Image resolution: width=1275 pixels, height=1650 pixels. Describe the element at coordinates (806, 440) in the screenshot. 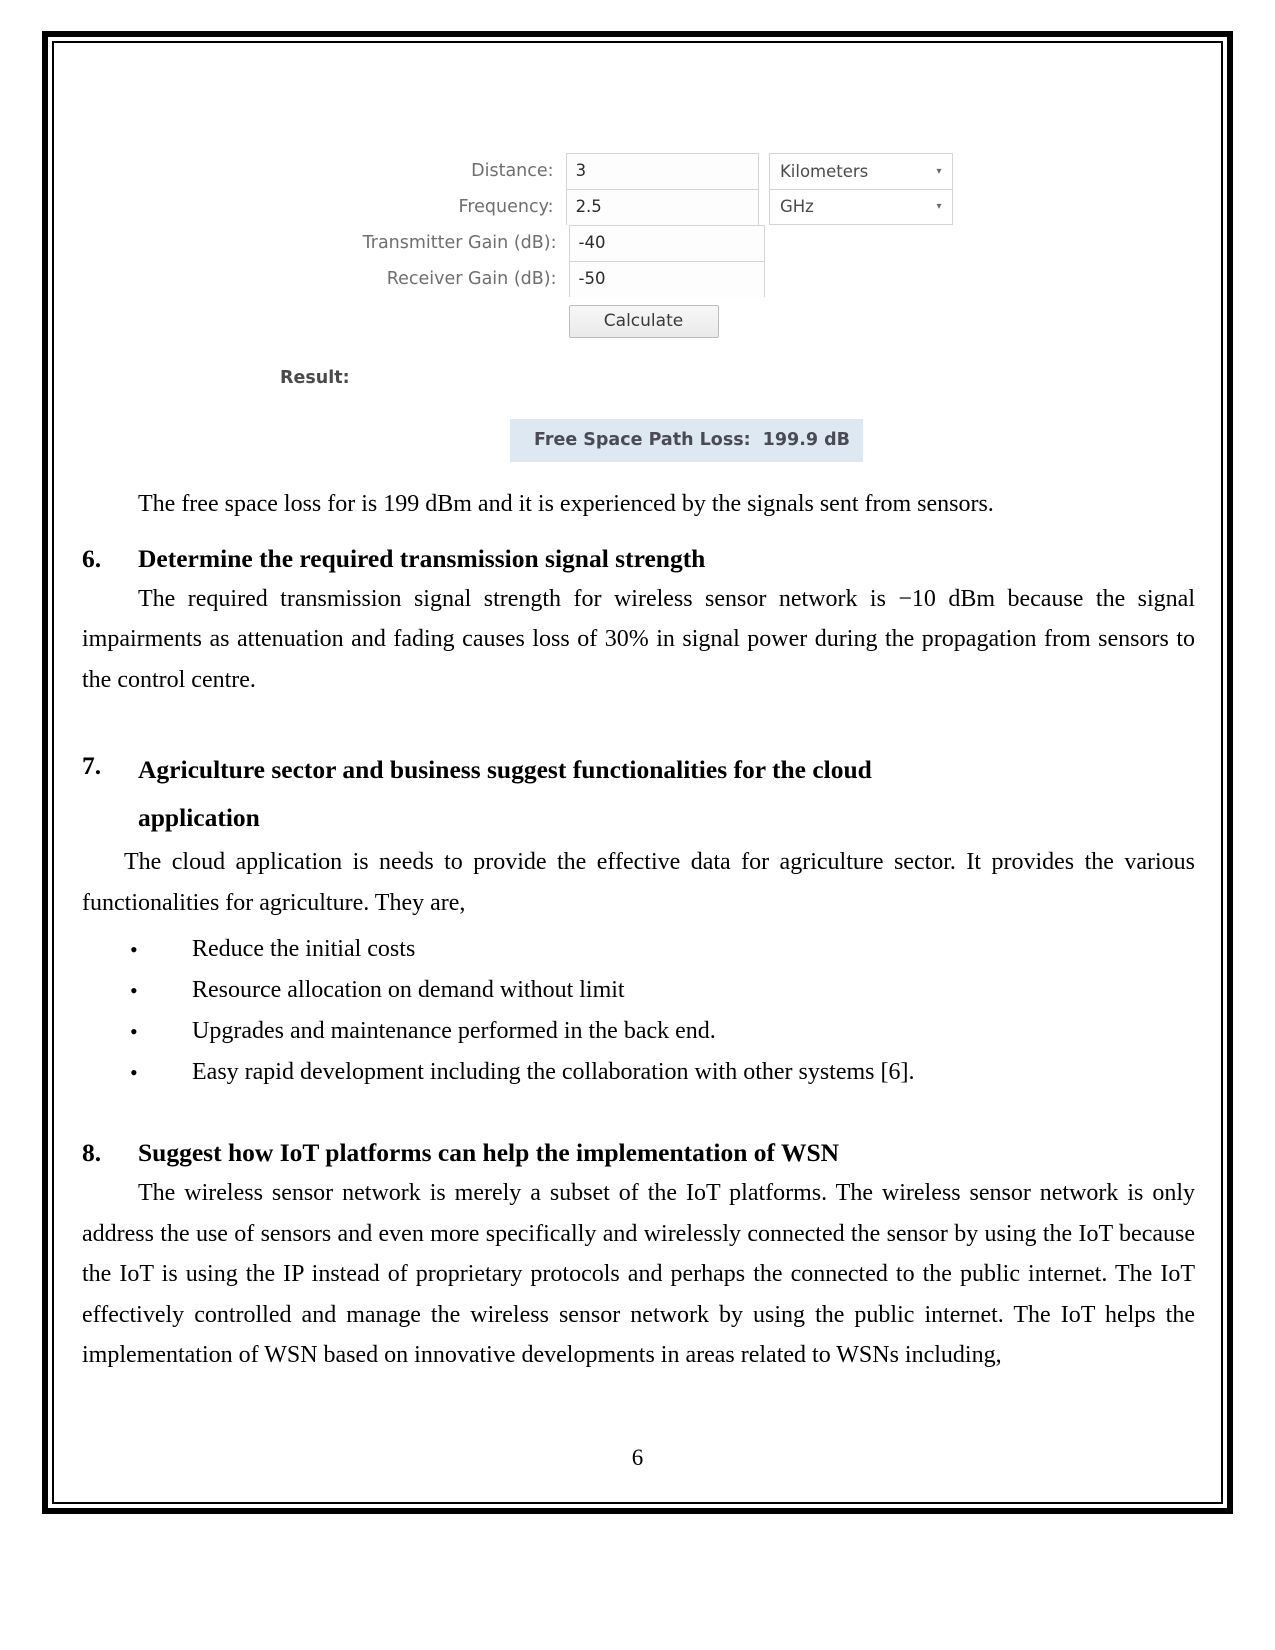

I see `result-banner-value: 199.9 dB` at that location.